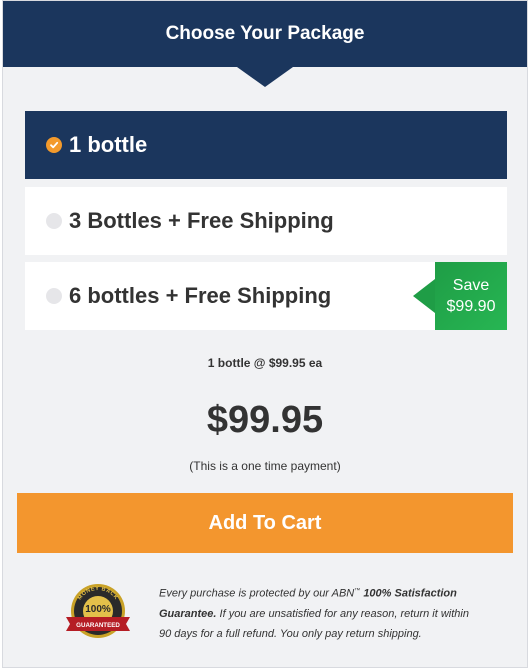 The image size is (530, 670). What do you see at coordinates (265, 420) in the screenshot?
I see `total-price: $99.95` at bounding box center [265, 420].